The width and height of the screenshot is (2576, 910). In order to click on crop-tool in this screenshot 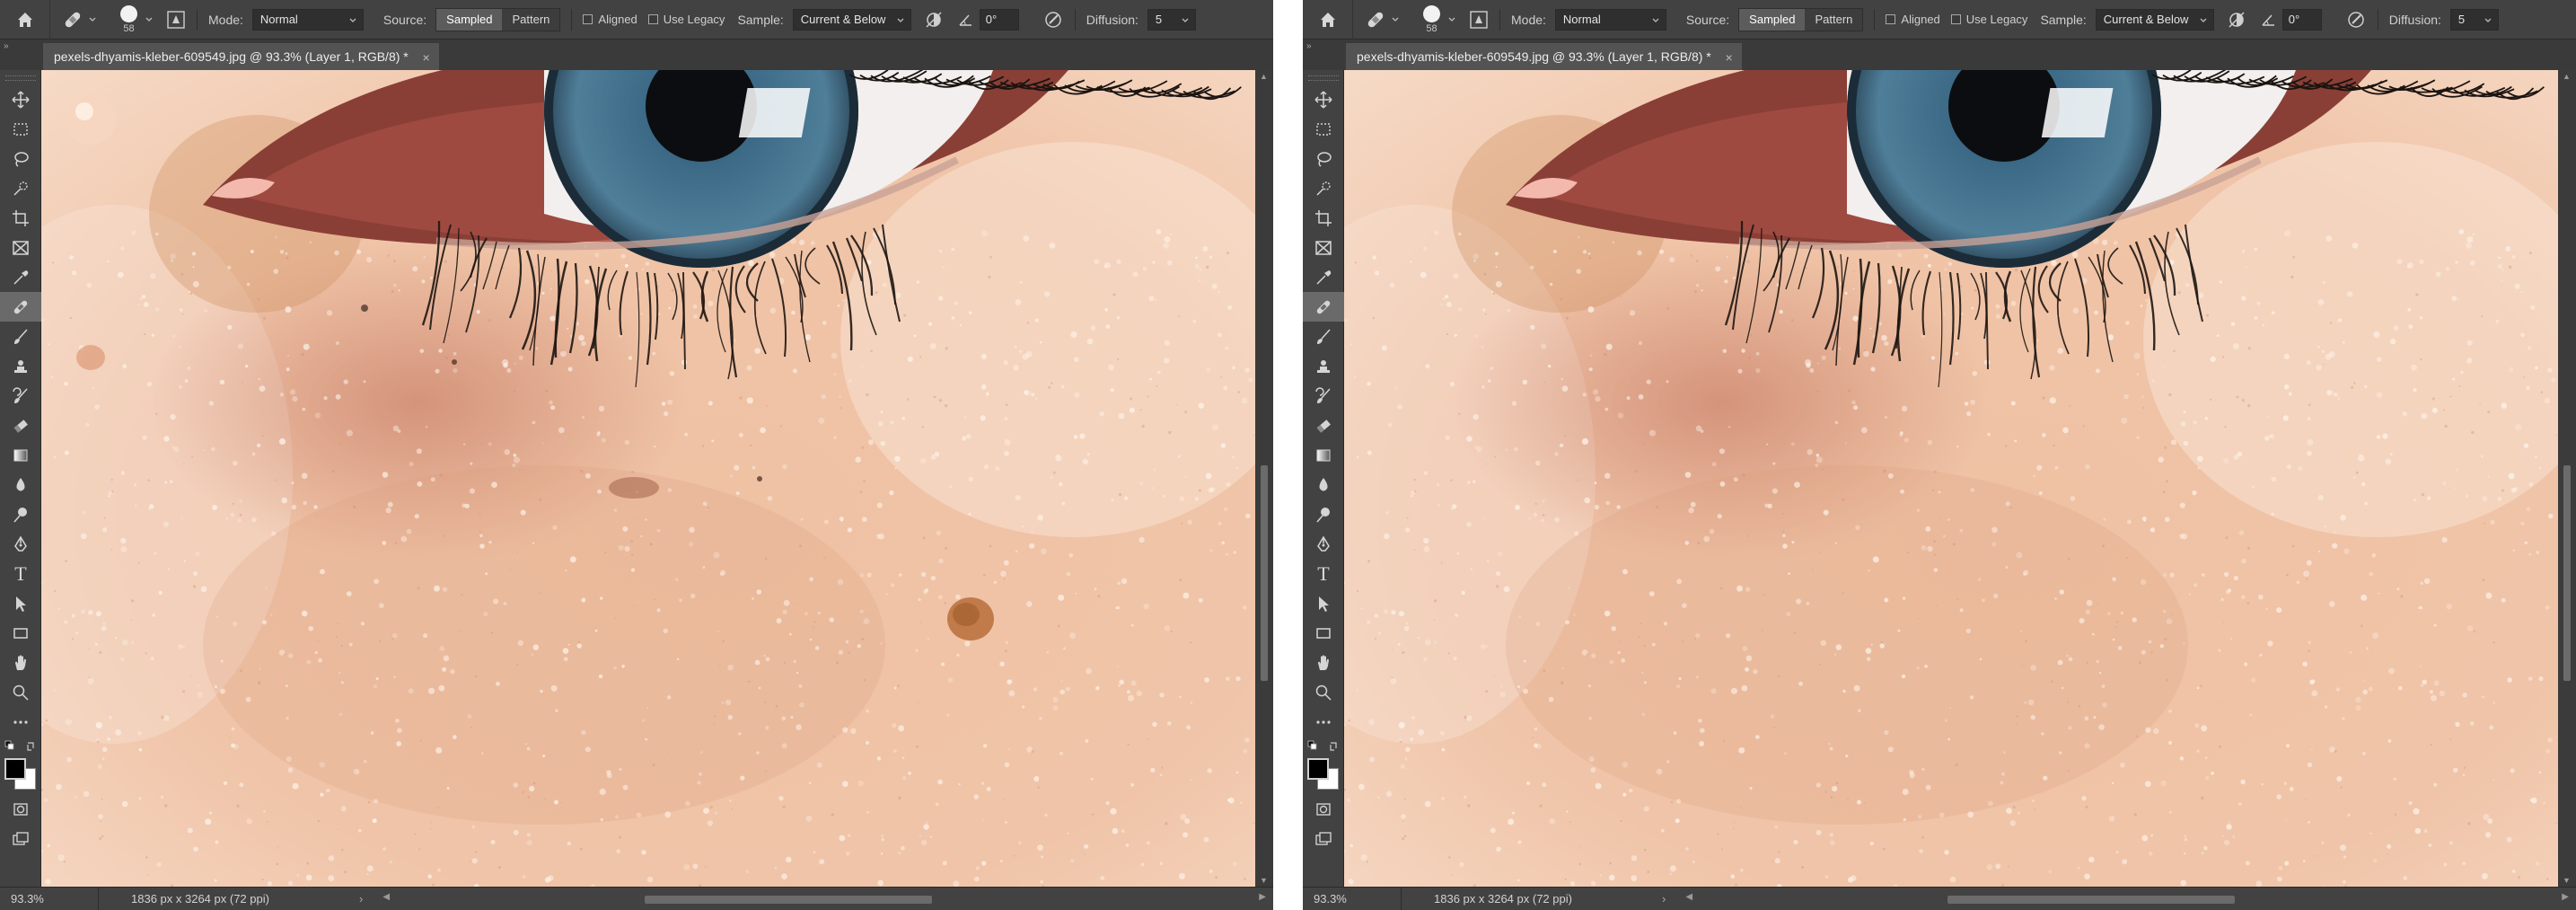, I will do `click(1323, 218)`.